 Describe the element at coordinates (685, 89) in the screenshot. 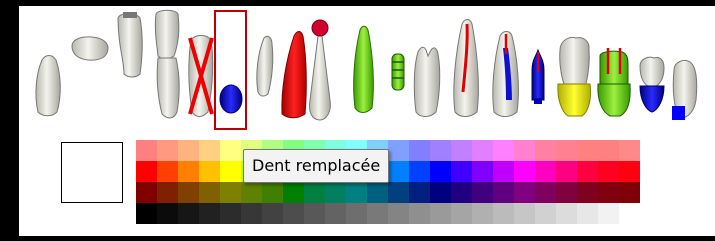

I see `blue-corner-tooth-icon` at that location.